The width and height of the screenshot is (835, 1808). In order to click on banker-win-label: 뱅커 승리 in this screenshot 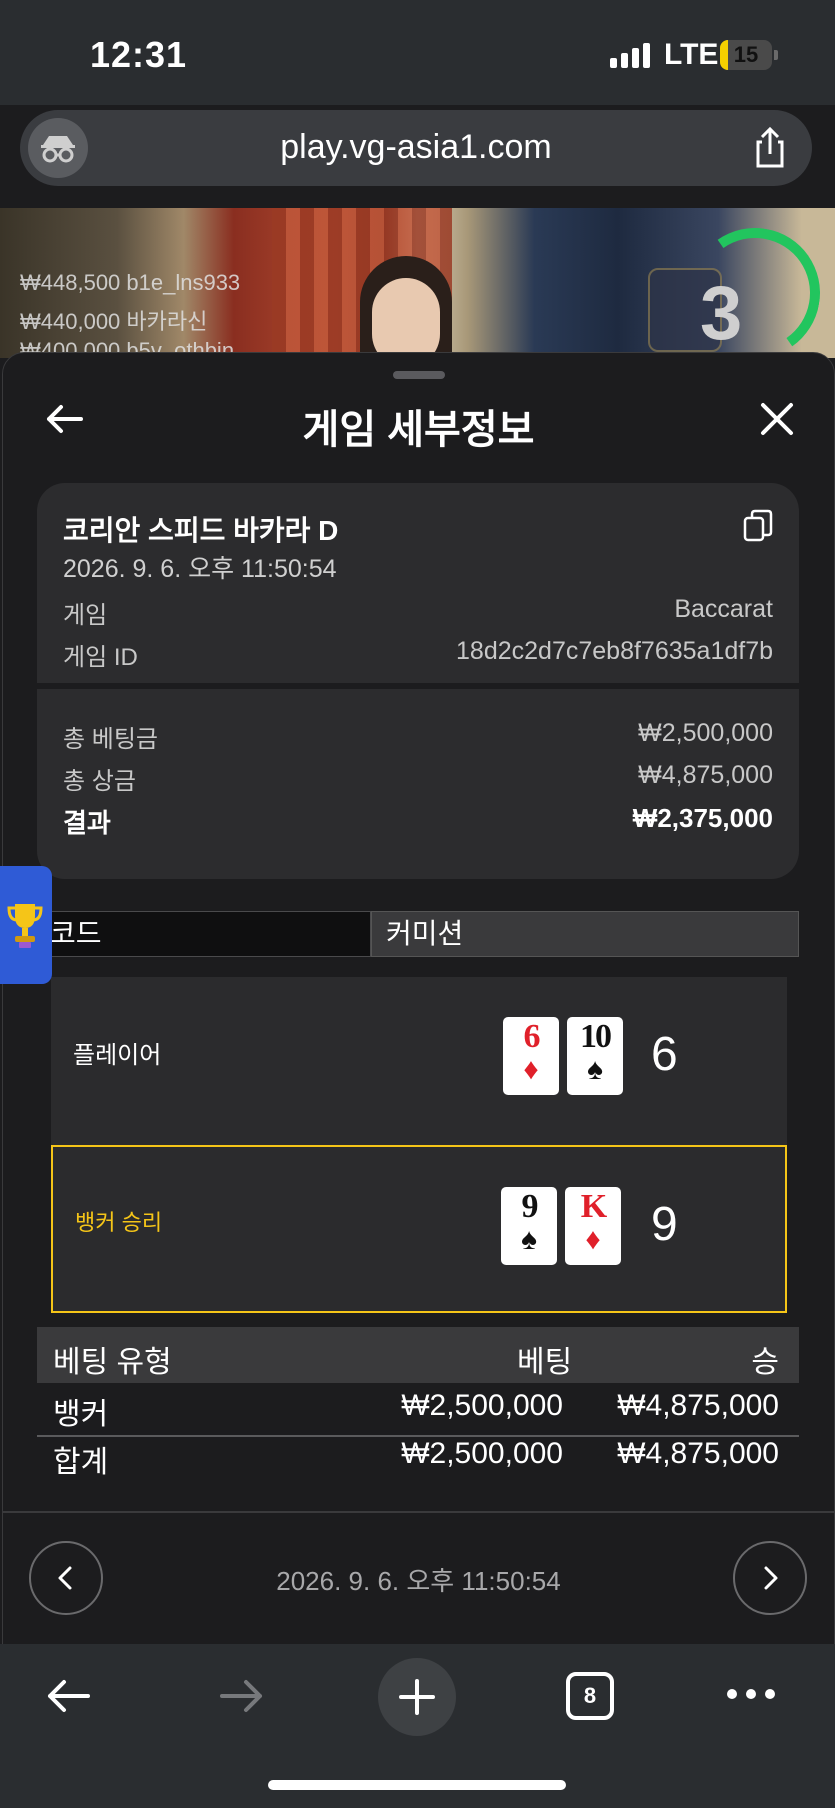, I will do `click(119, 1222)`.